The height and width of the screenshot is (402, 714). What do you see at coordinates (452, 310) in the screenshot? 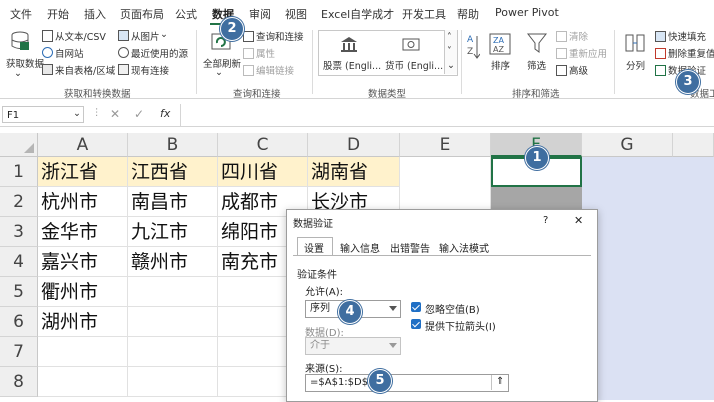
I see `ignore-blank-label: 忽略空值(B)` at bounding box center [452, 310].